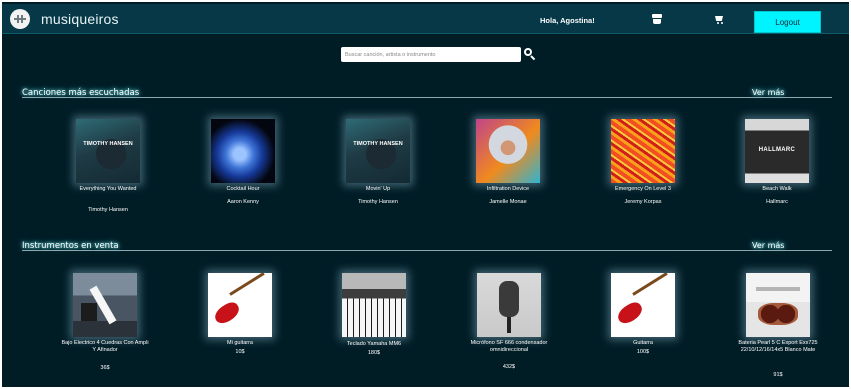 Image resolution: width=851 pixels, height=389 pixels. What do you see at coordinates (643, 202) in the screenshot?
I see `song-artist: Jeremy Korpas` at bounding box center [643, 202].